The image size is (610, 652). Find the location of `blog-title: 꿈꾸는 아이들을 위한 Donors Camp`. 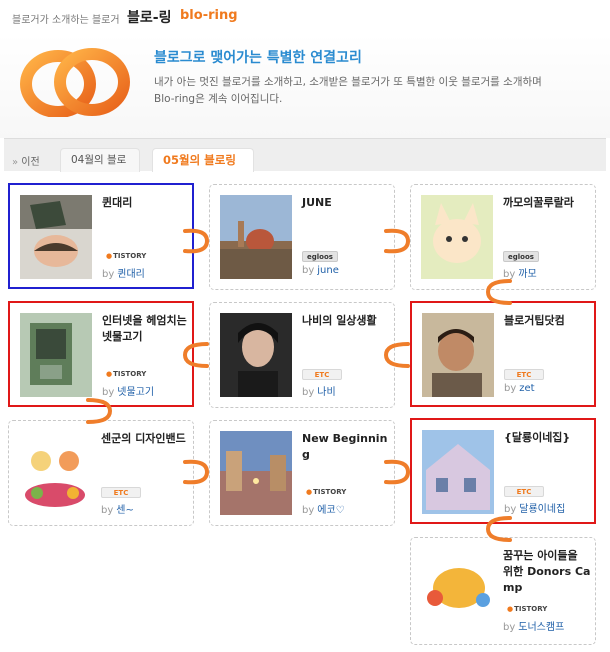

blog-title: 꿈꾸는 아이들을 위한 Donors Camp is located at coordinates (547, 572).